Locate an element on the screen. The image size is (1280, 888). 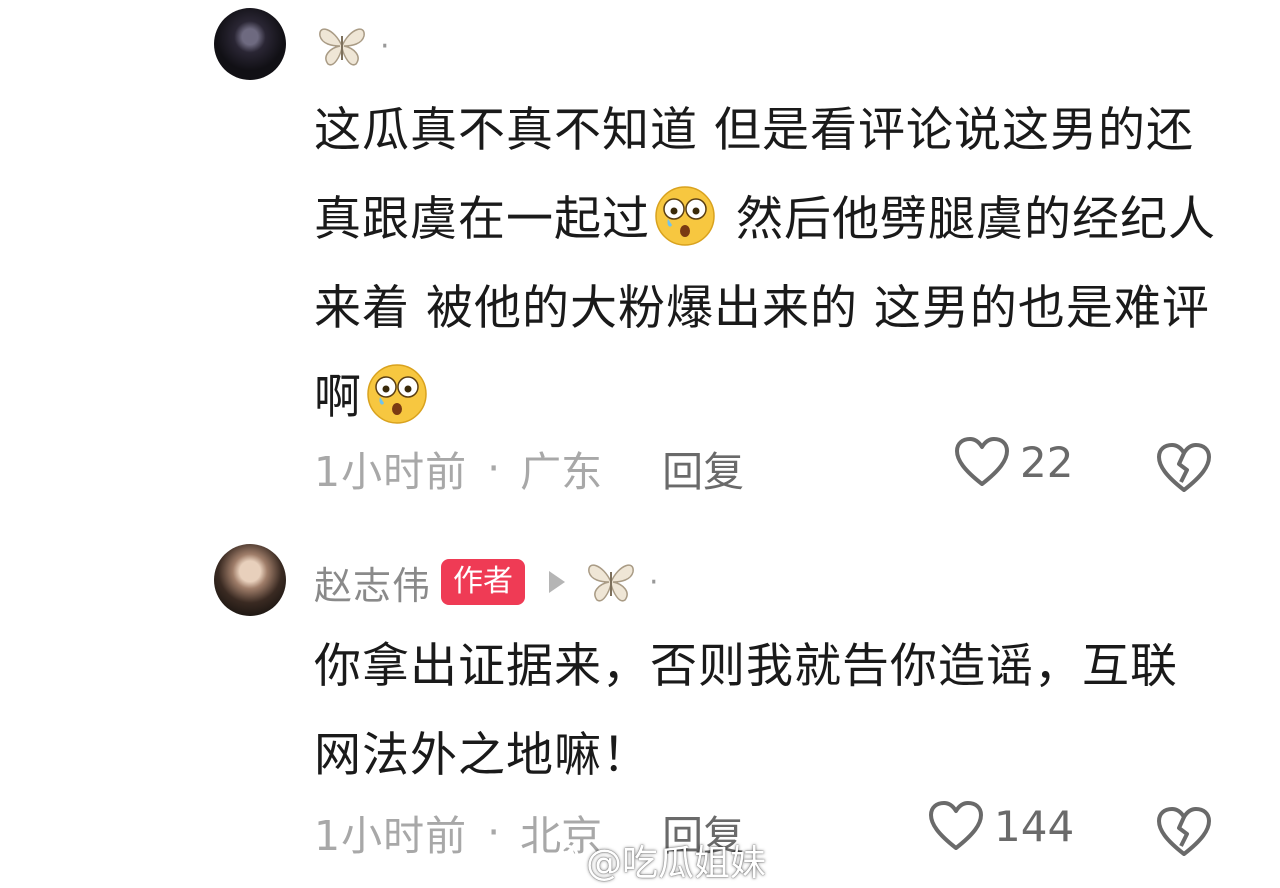
comment-text: 你拿出证据来，否则我就告你造谣，互联网法外之地嘛！ is located at coordinates (769, 711).